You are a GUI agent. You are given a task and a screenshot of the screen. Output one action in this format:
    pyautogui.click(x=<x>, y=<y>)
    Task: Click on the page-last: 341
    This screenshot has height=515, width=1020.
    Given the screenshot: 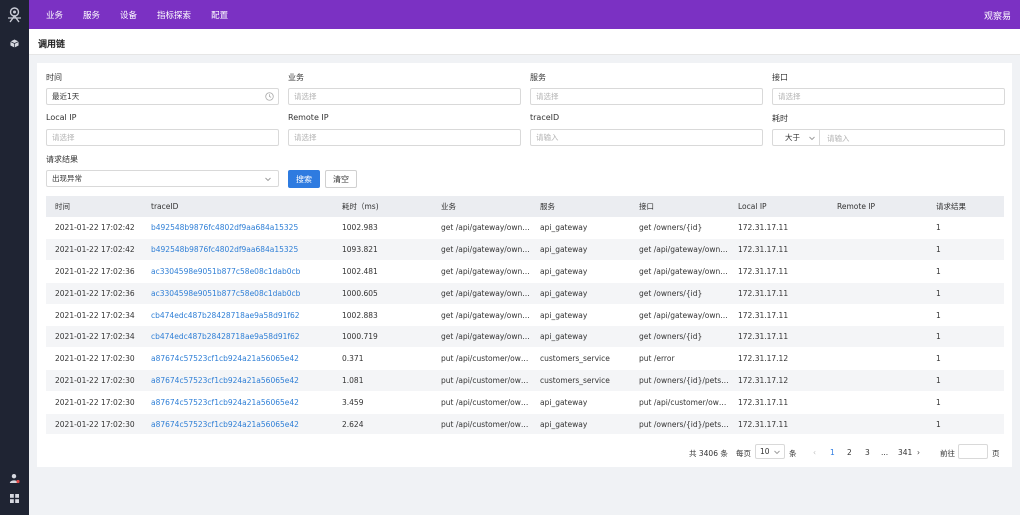 What is the action you would take?
    pyautogui.click(x=905, y=452)
    